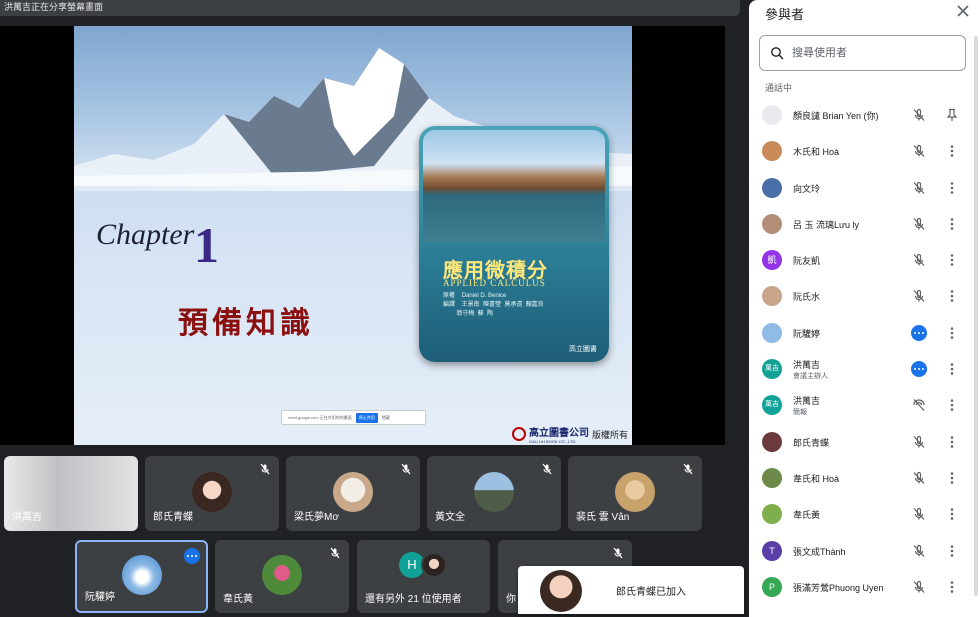 This screenshot has width=980, height=617. What do you see at coordinates (779, 88) in the screenshot?
I see `in-call-section-label: 通話中` at bounding box center [779, 88].